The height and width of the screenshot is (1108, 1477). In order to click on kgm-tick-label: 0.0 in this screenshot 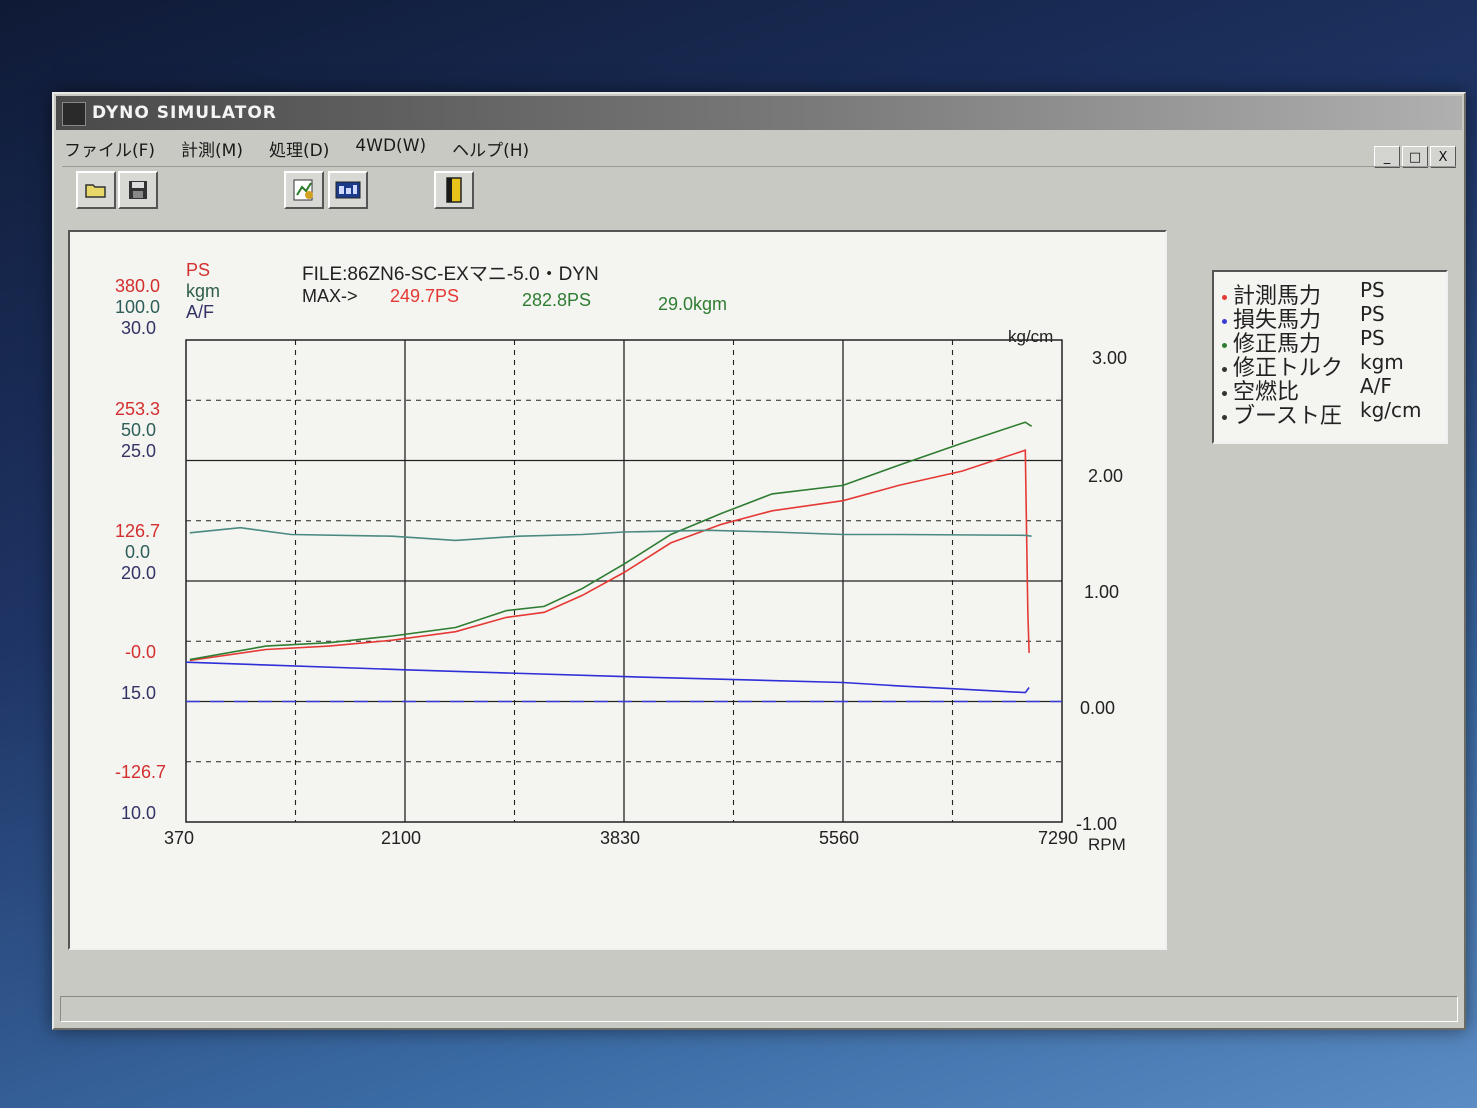, I will do `click(137, 552)`.